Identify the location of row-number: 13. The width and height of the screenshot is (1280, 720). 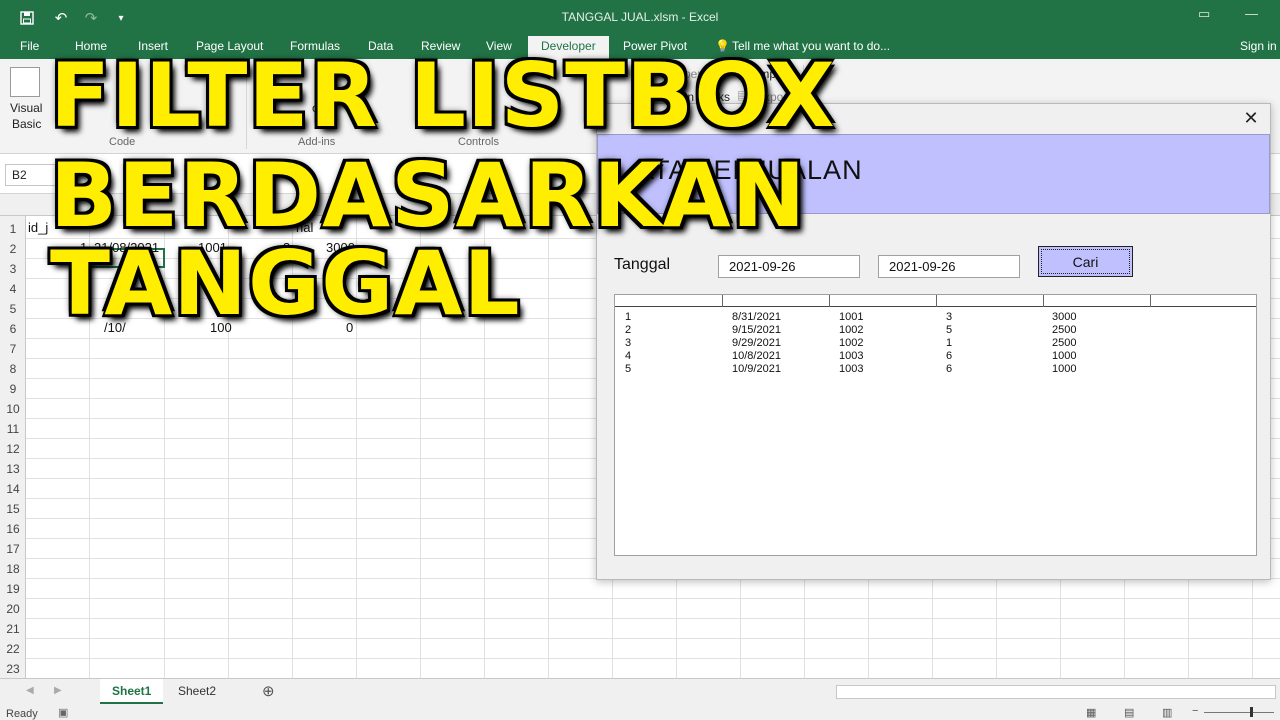
(13, 469).